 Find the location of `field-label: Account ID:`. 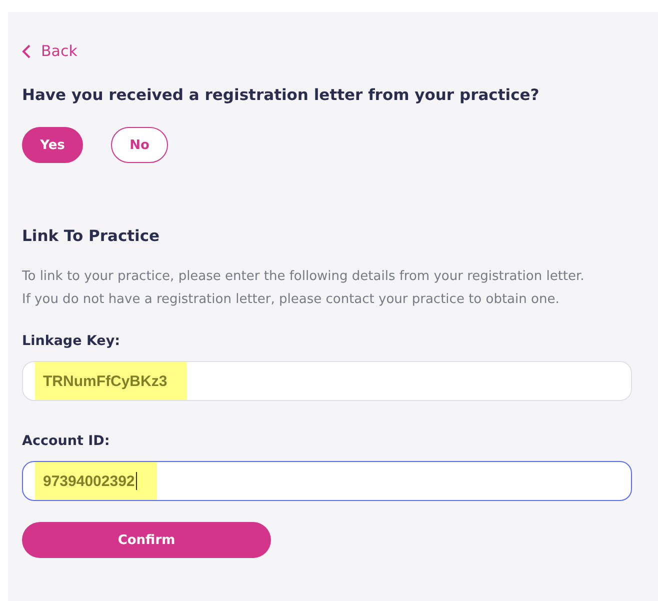

field-label: Account ID: is located at coordinates (66, 441).